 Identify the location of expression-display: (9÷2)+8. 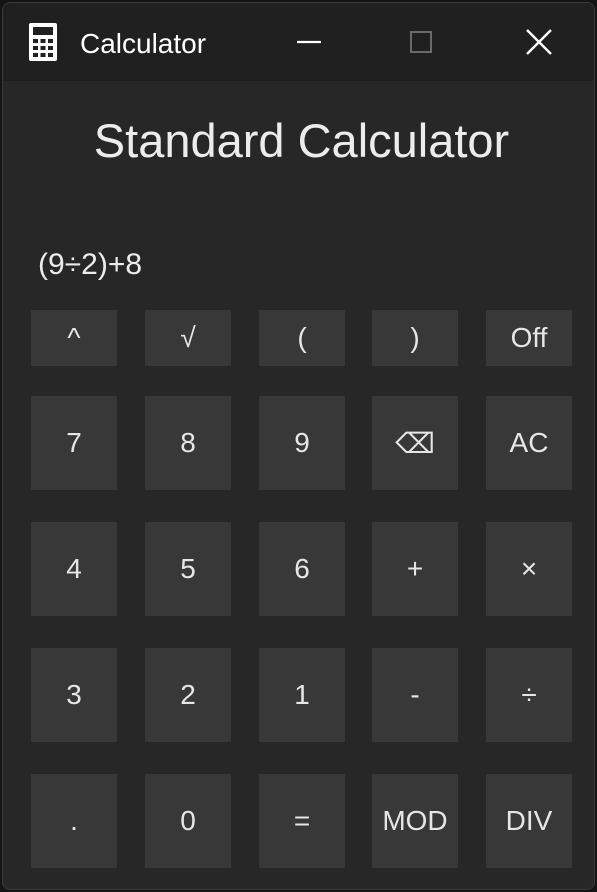
(90, 264).